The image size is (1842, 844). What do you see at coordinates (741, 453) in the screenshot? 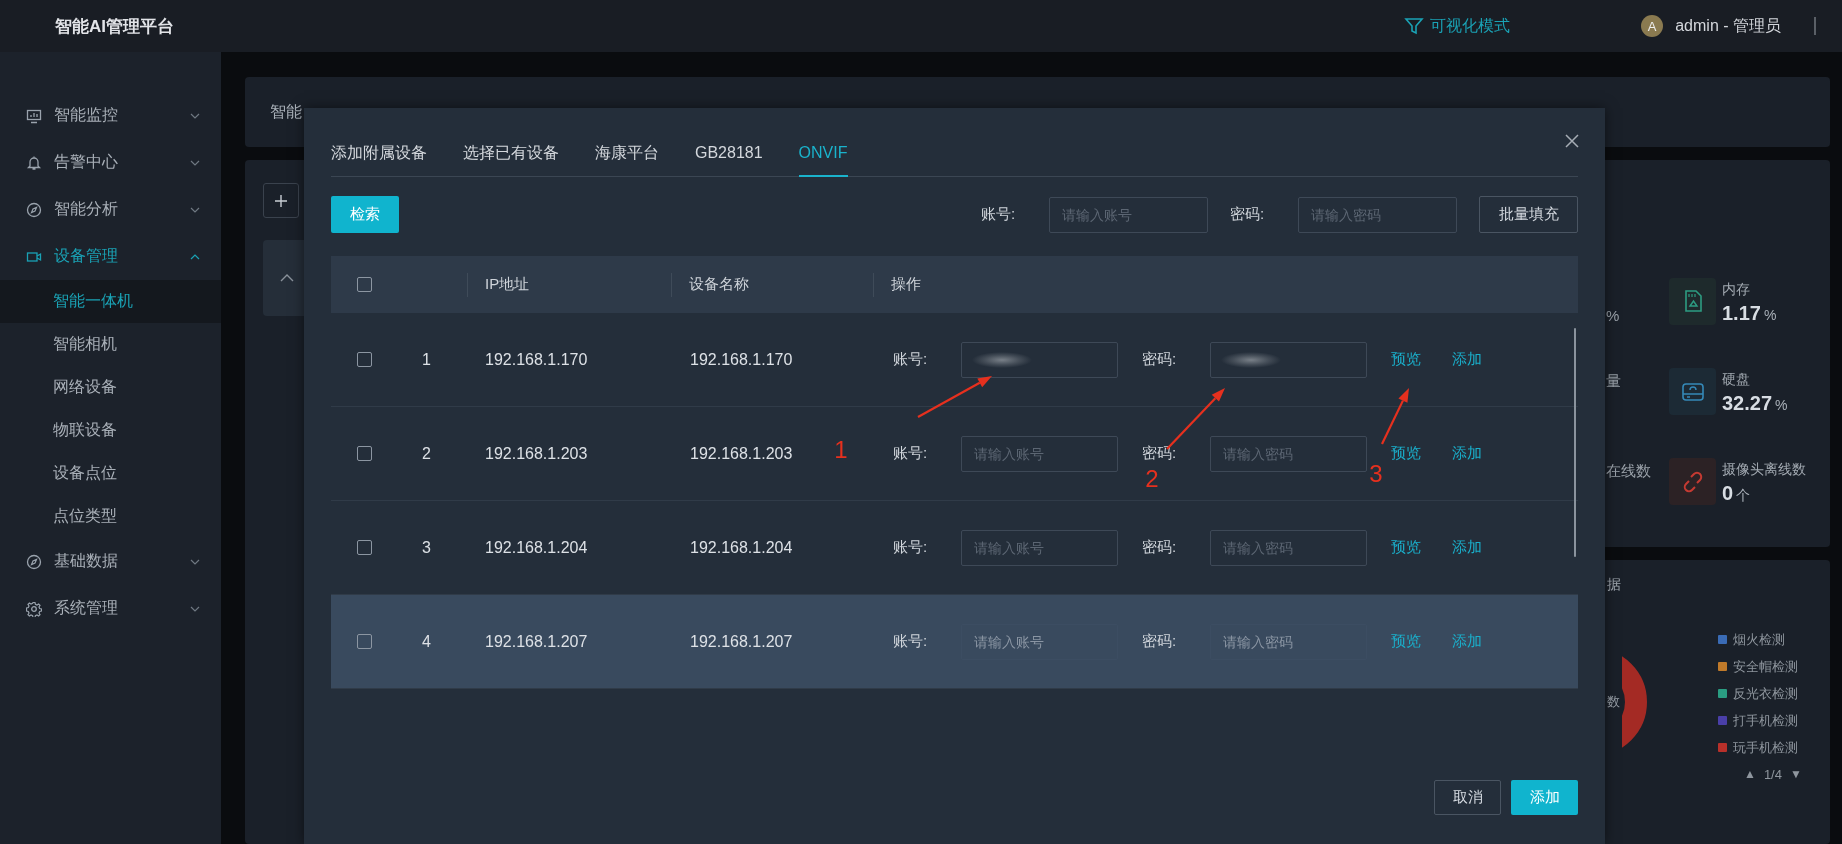
I see `device-name: 192.168.1.203` at bounding box center [741, 453].